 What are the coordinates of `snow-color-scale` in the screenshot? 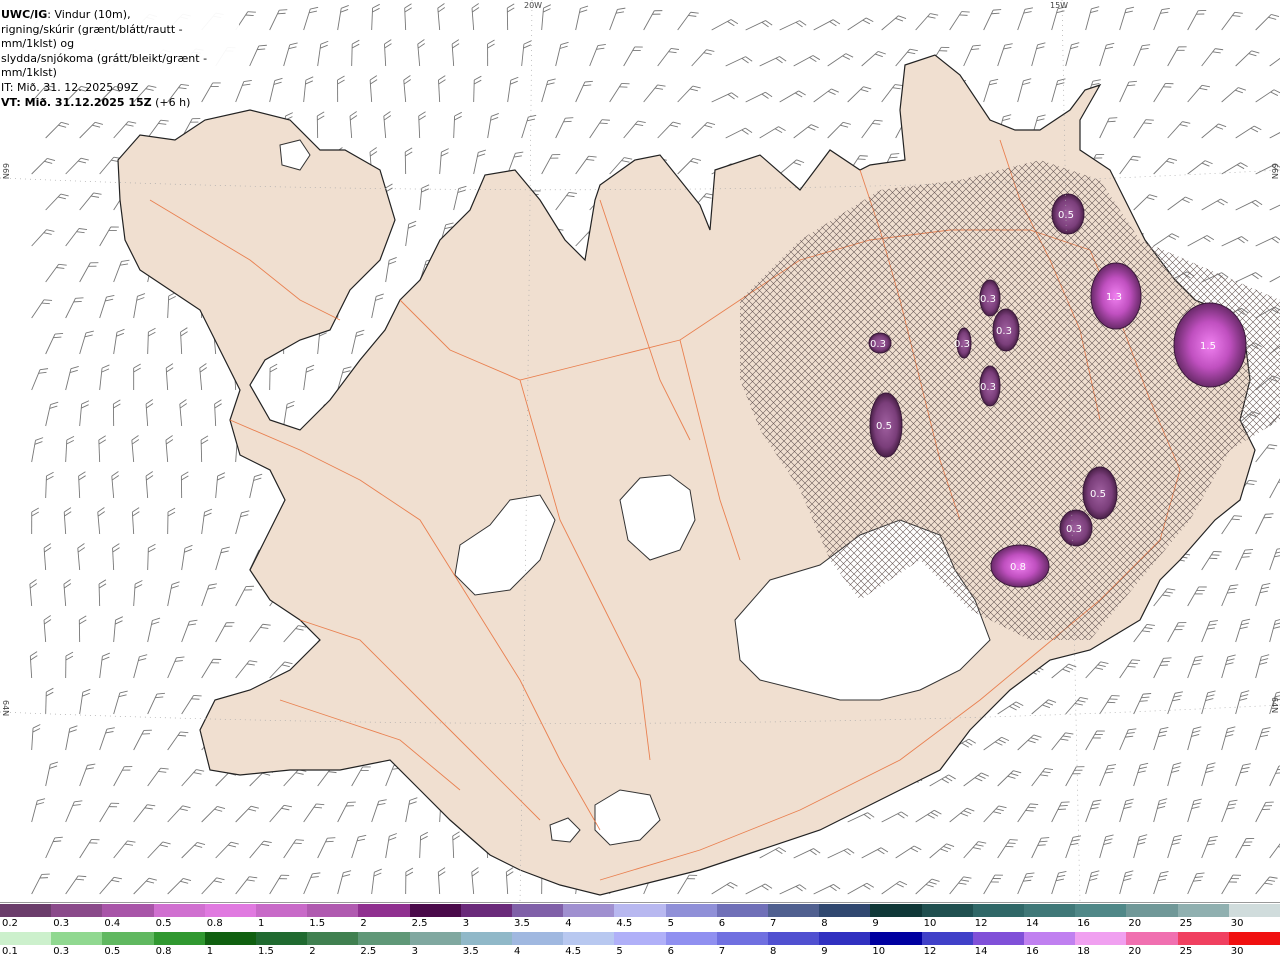 It's located at (640, 910).